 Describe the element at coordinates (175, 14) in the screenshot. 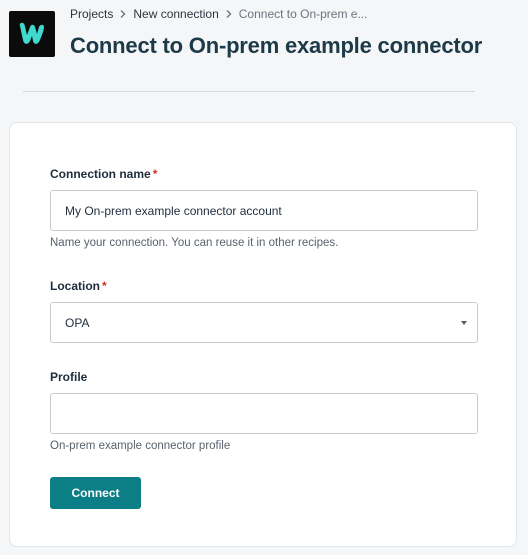

I see `breadcrumb-new-connection: New connection` at that location.